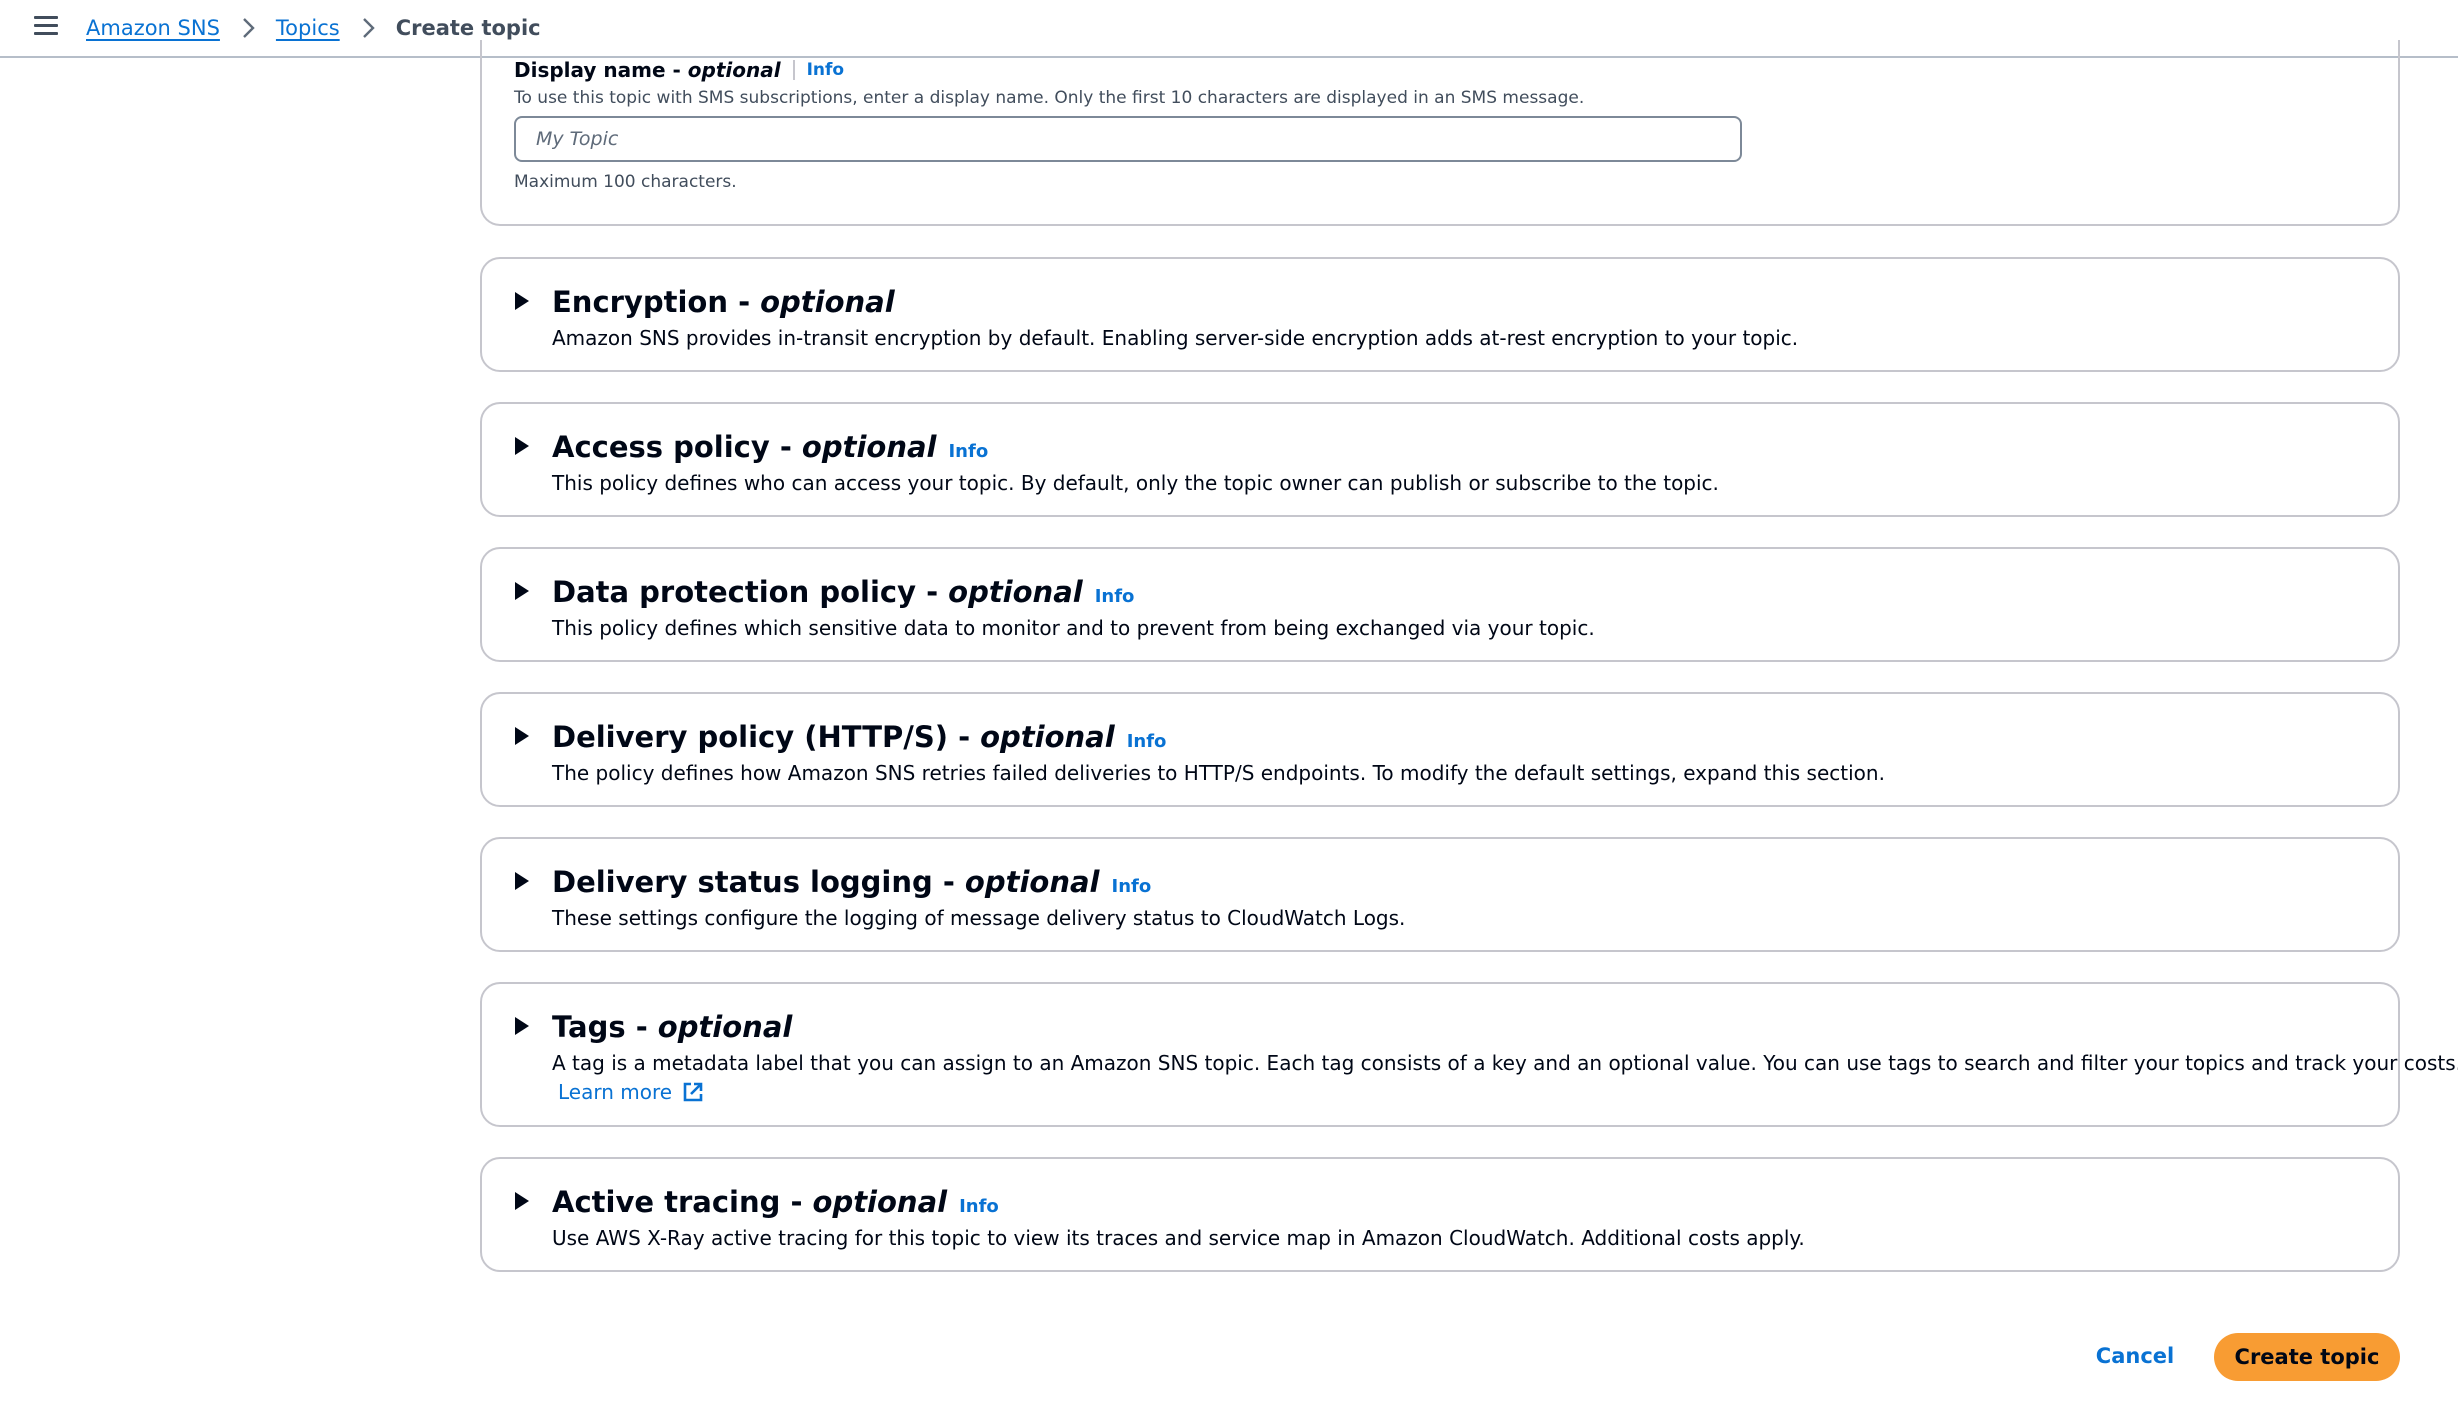  I want to click on section-title: Encryption - optional, so click(723, 302).